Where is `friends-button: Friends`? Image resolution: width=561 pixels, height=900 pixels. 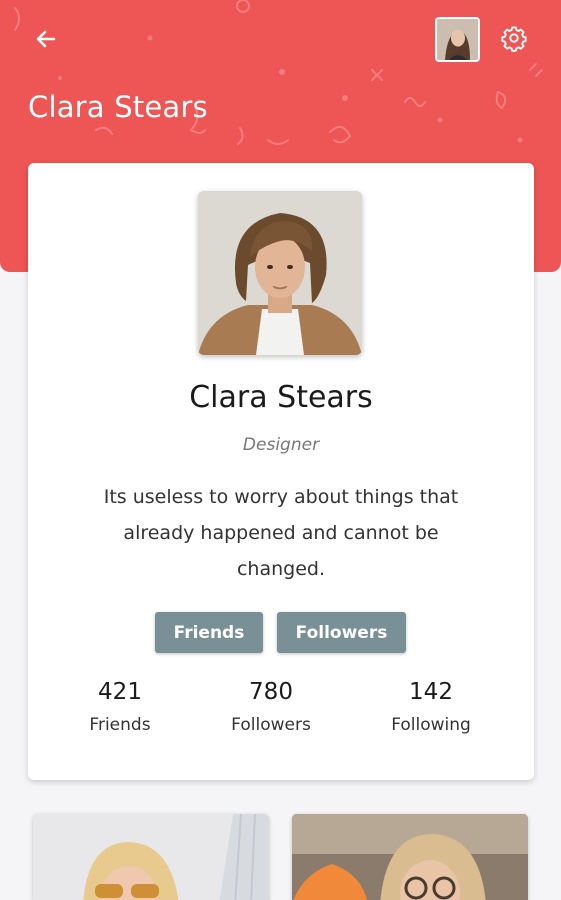 friends-button: Friends is located at coordinates (209, 632).